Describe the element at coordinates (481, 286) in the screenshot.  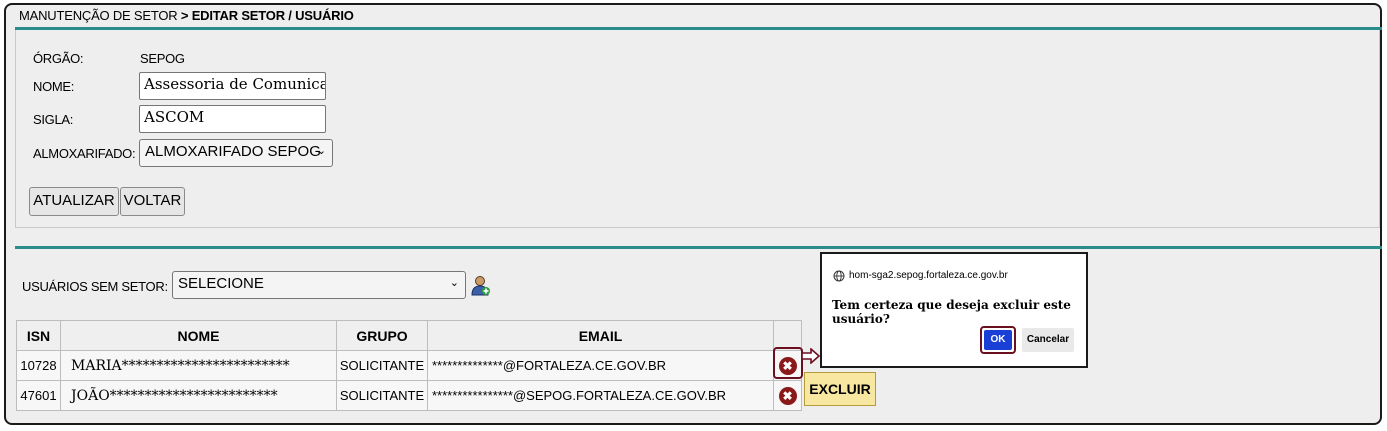
I see `add-user-icon` at that location.